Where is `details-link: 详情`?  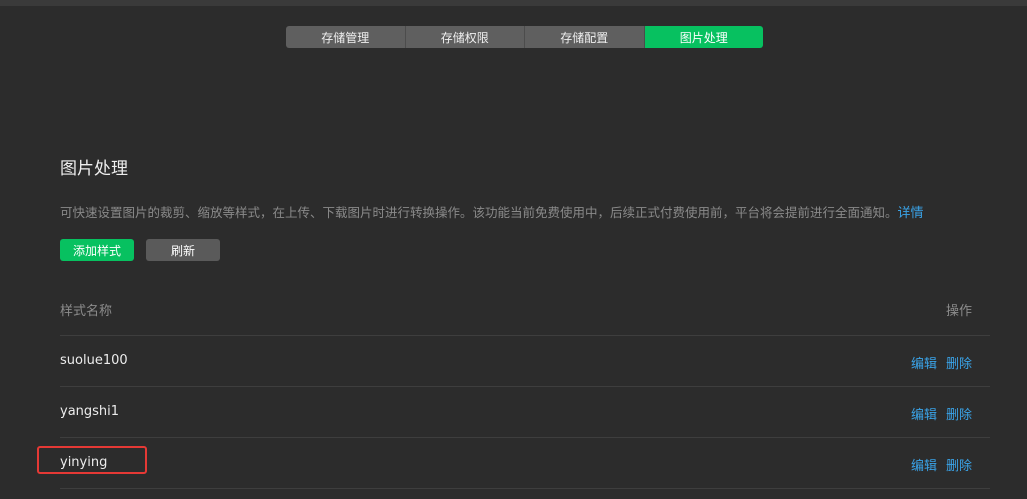 details-link: 详情 is located at coordinates (911, 213).